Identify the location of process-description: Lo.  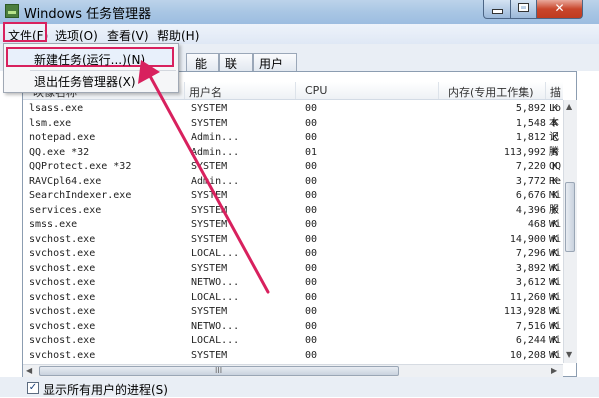
(555, 108).